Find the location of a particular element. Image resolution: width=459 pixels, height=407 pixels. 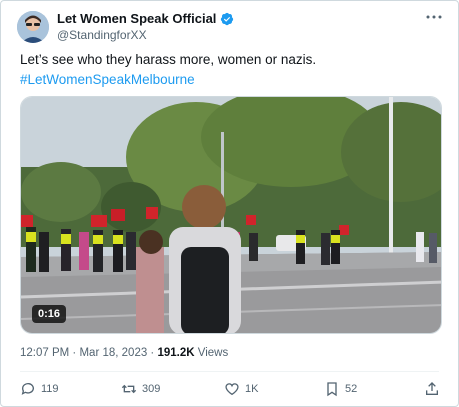

views-count: 191.2K is located at coordinates (175, 353).